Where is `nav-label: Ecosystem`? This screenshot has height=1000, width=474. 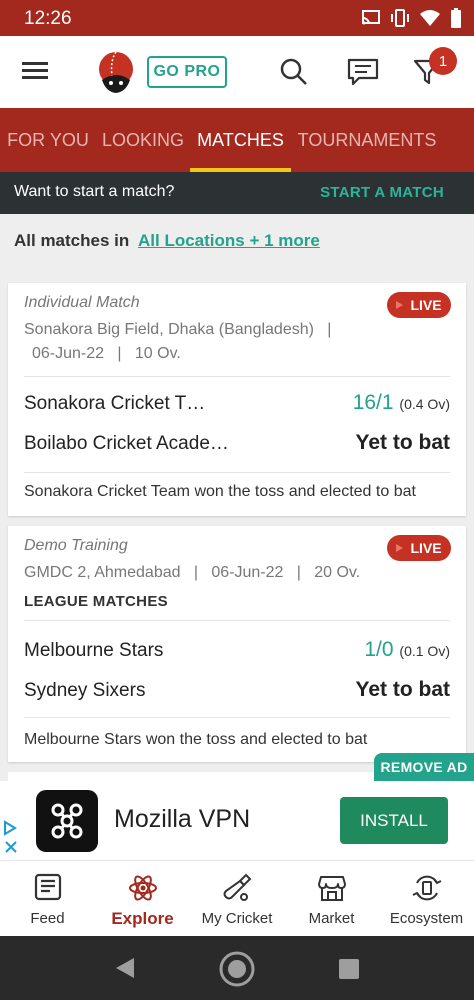
nav-label: Ecosystem is located at coordinates (426, 918).